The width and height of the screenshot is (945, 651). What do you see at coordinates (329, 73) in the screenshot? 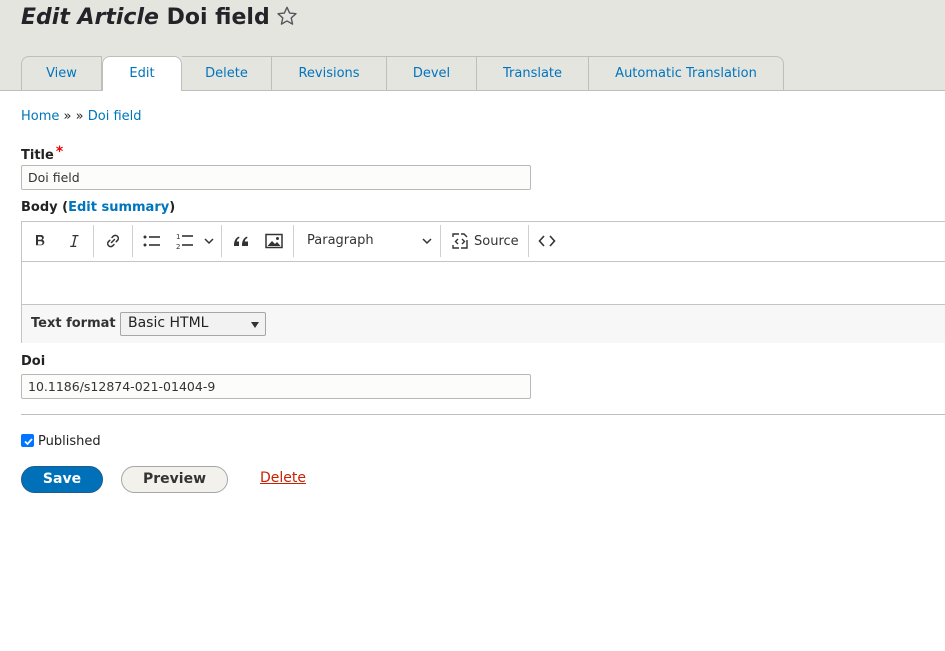
I see `tab-revisions: Revisions` at bounding box center [329, 73].